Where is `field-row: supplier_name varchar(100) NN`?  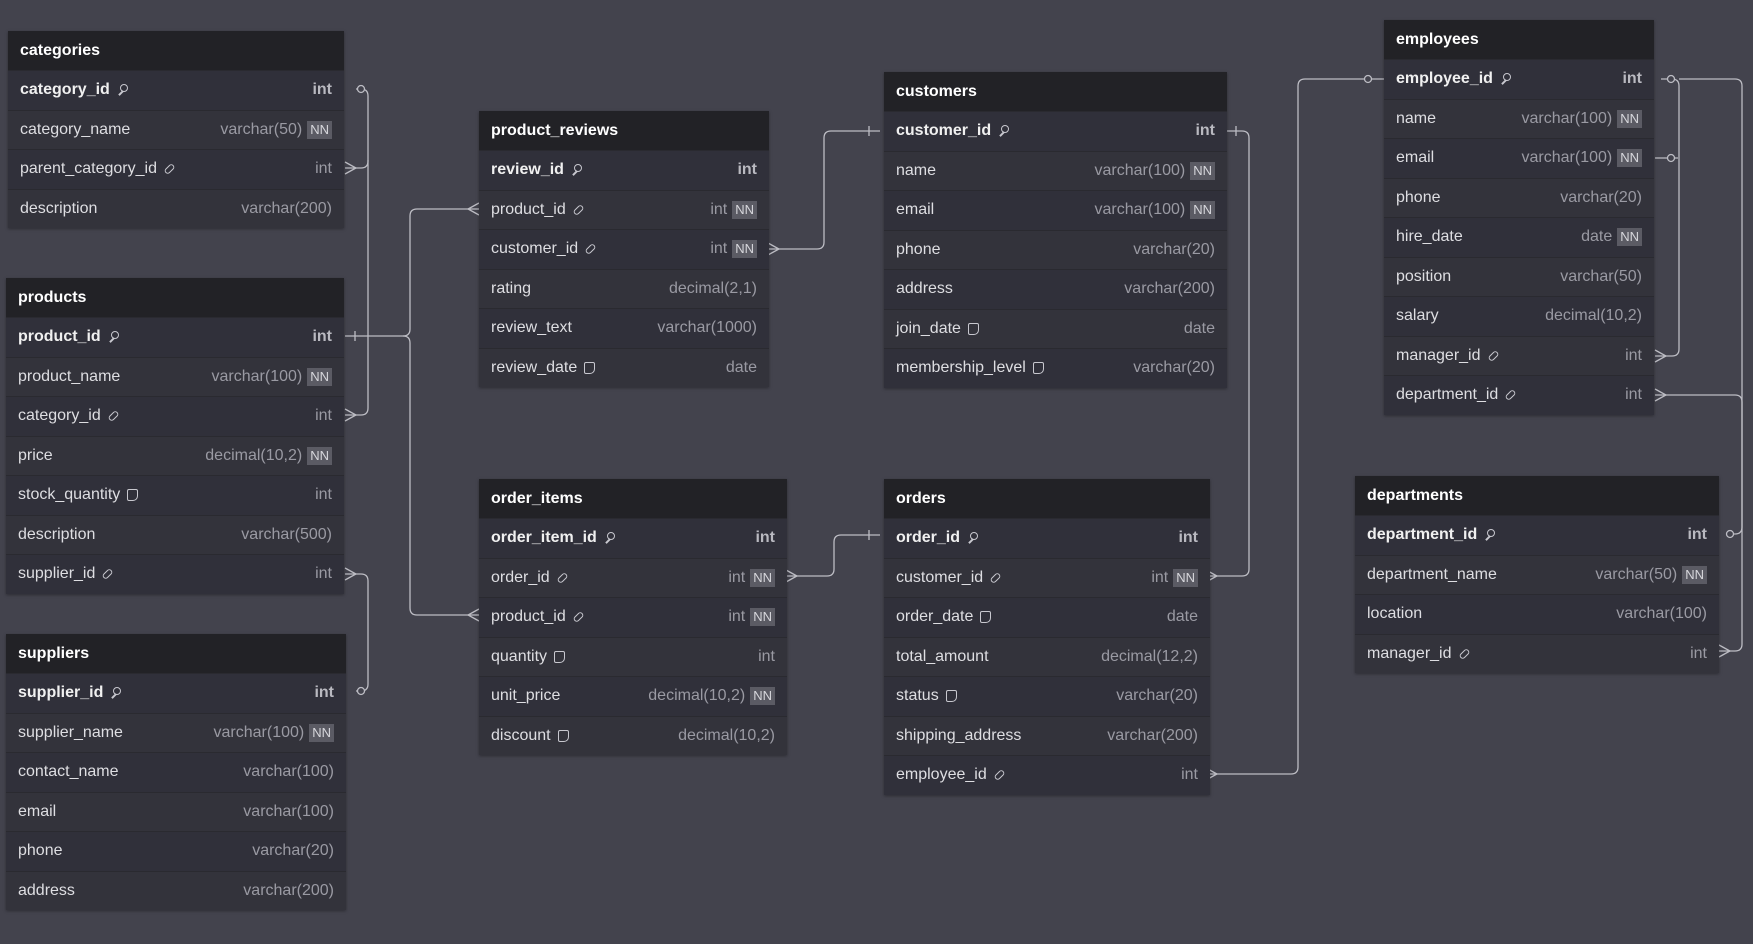 field-row: supplier_name varchar(100) NN is located at coordinates (176, 732).